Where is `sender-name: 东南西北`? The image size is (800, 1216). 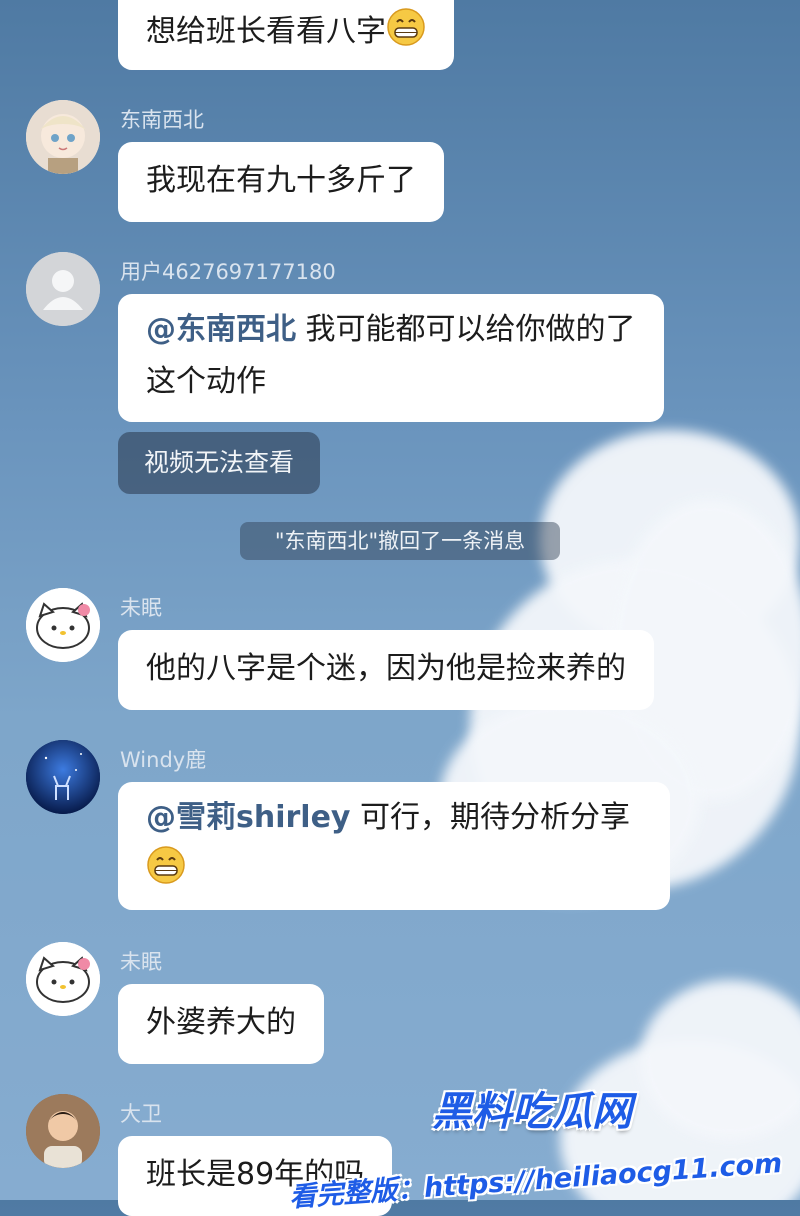 sender-name: 东南西北 is located at coordinates (162, 120).